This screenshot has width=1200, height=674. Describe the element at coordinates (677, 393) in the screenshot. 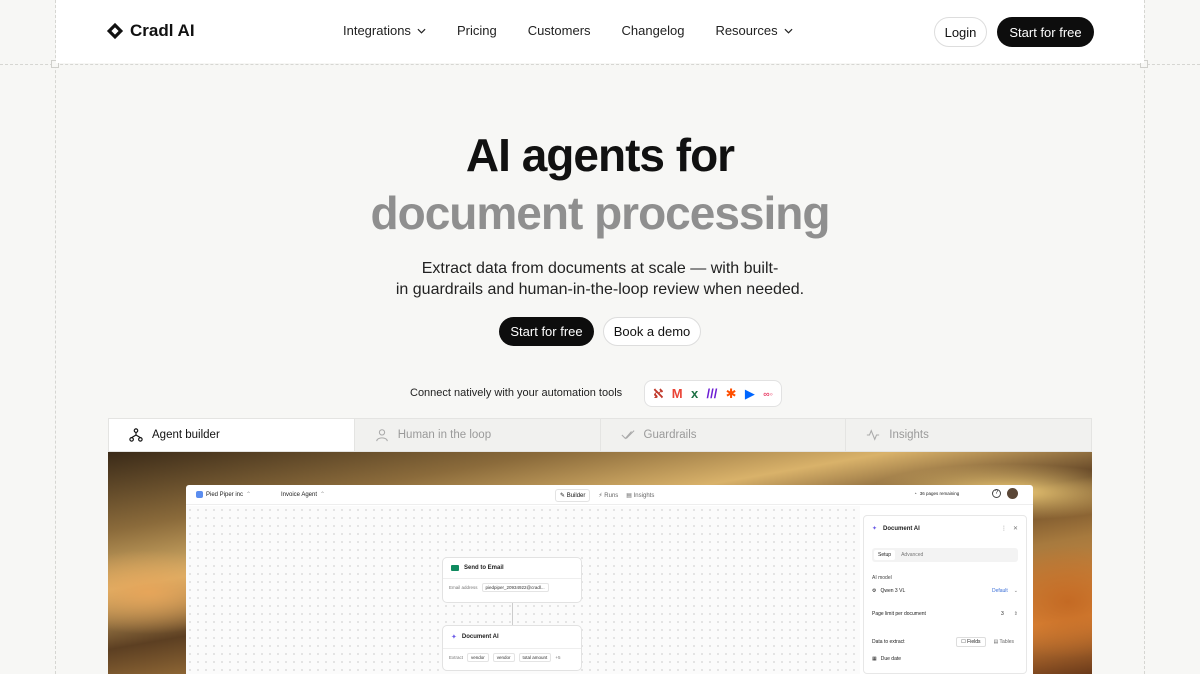

I see `gmail-icon: M` at that location.